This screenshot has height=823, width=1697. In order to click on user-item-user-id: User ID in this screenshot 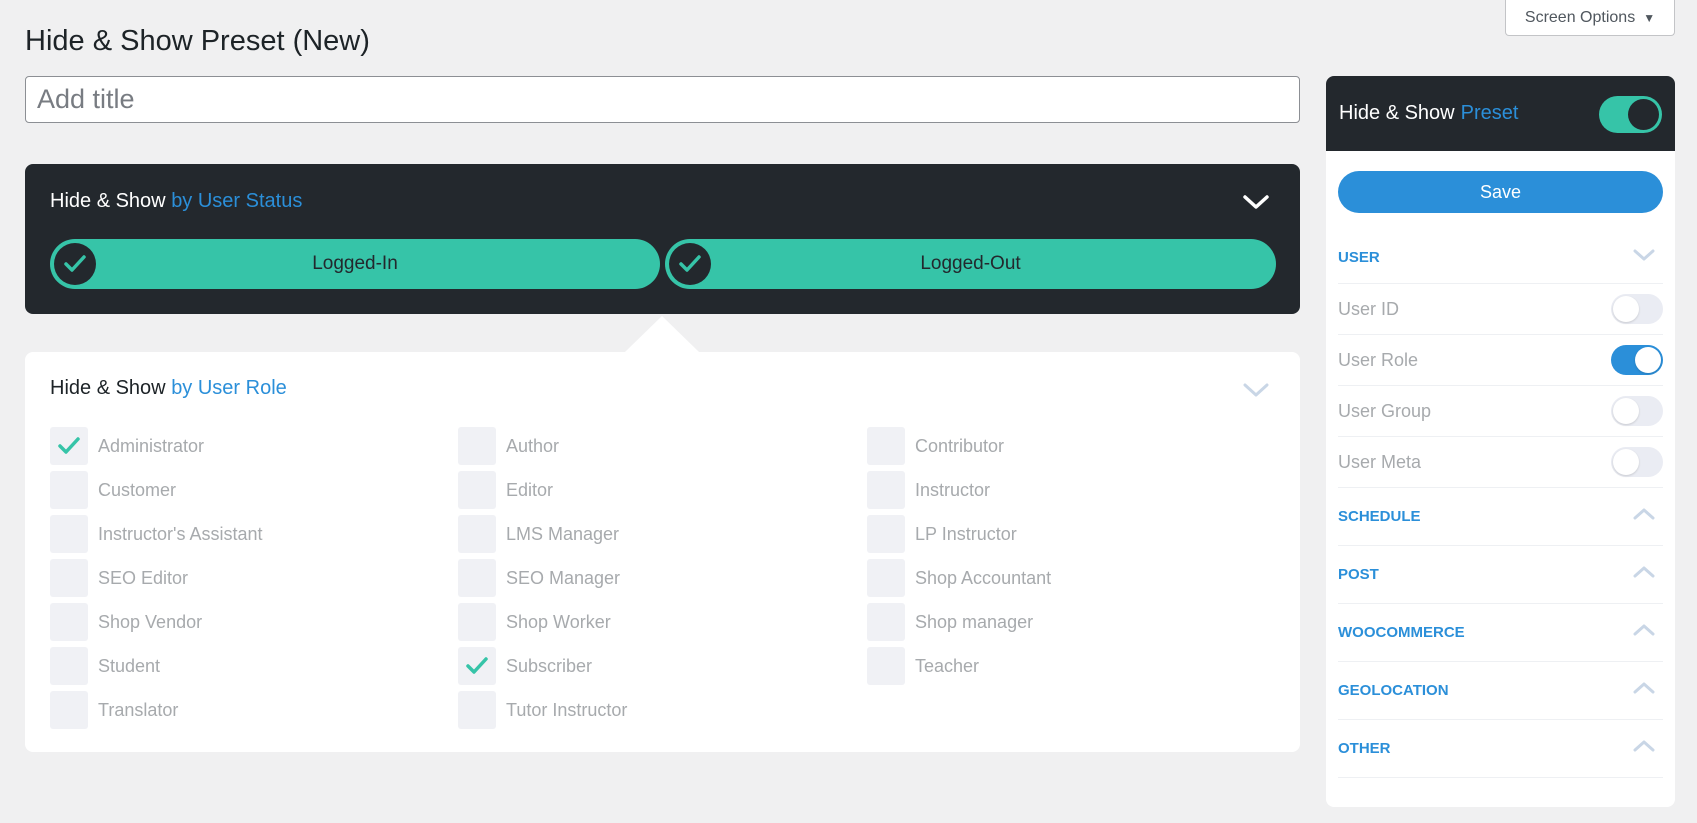, I will do `click(1500, 309)`.